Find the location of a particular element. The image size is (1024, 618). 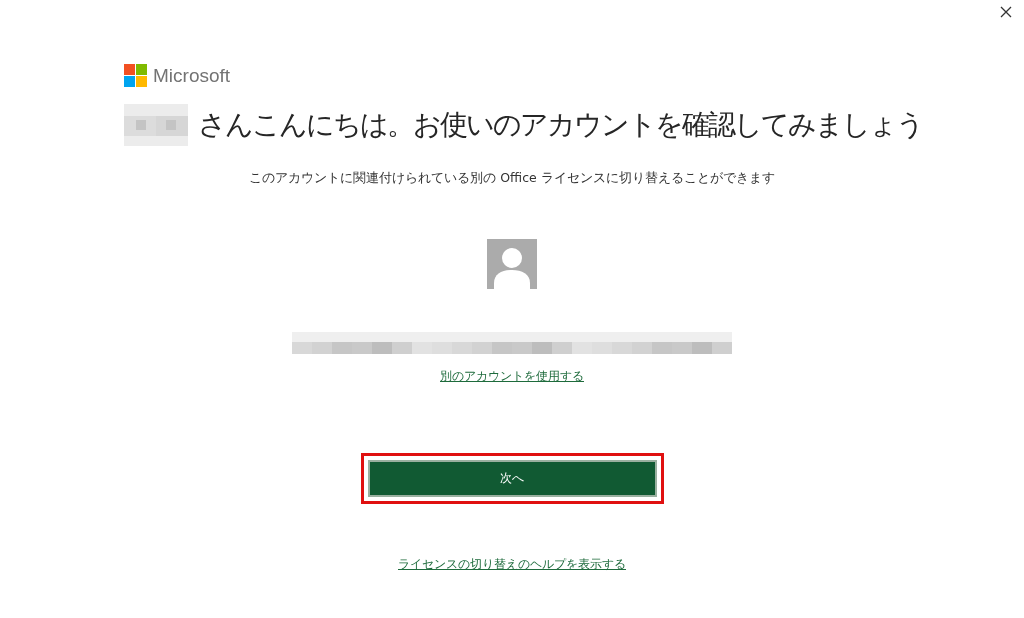

switch-account-link: 別のアカウントを使用する is located at coordinates (512, 376).